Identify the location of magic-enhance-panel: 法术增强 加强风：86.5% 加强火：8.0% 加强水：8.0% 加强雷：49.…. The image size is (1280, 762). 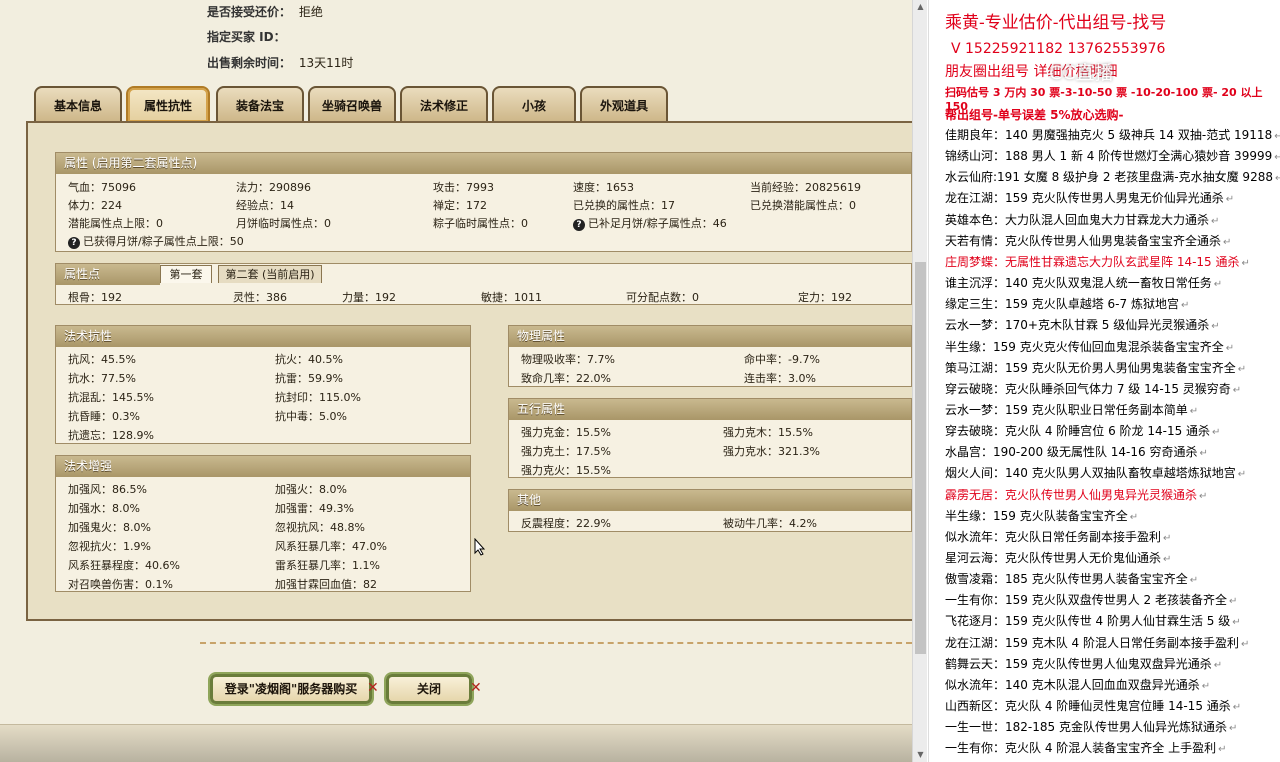
(263, 523).